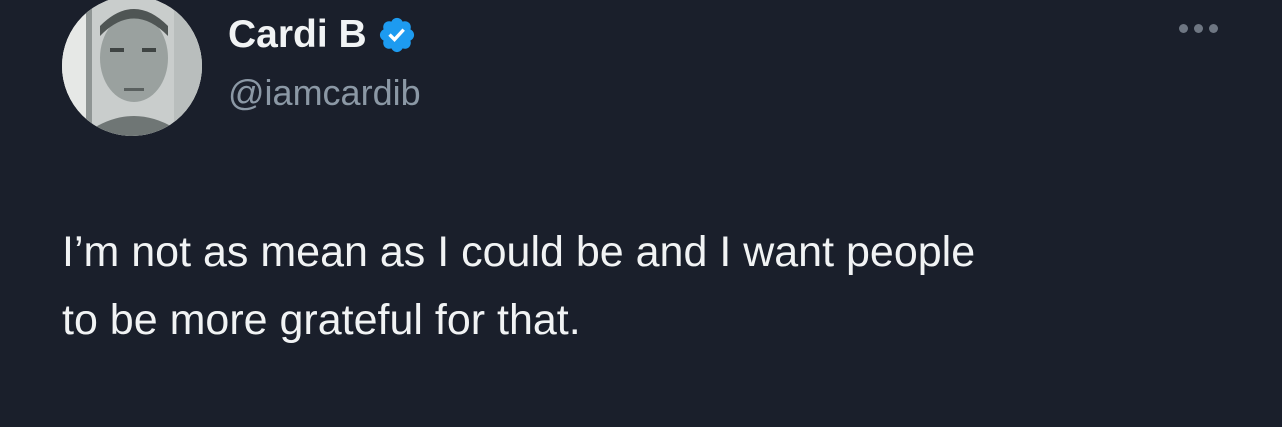  Describe the element at coordinates (324, 63) in the screenshot. I see `tweet-header: Cardi B @iamcardib` at that location.